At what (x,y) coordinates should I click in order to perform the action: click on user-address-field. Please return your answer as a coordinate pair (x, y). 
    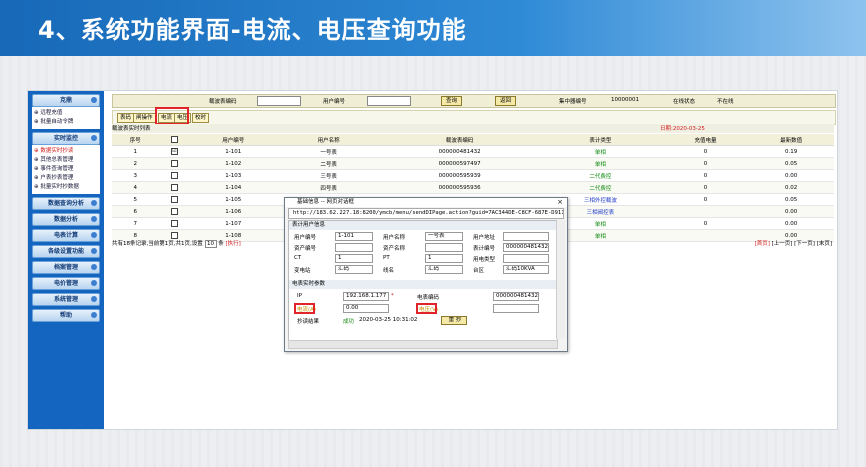
    Looking at the image, I should click on (526, 236).